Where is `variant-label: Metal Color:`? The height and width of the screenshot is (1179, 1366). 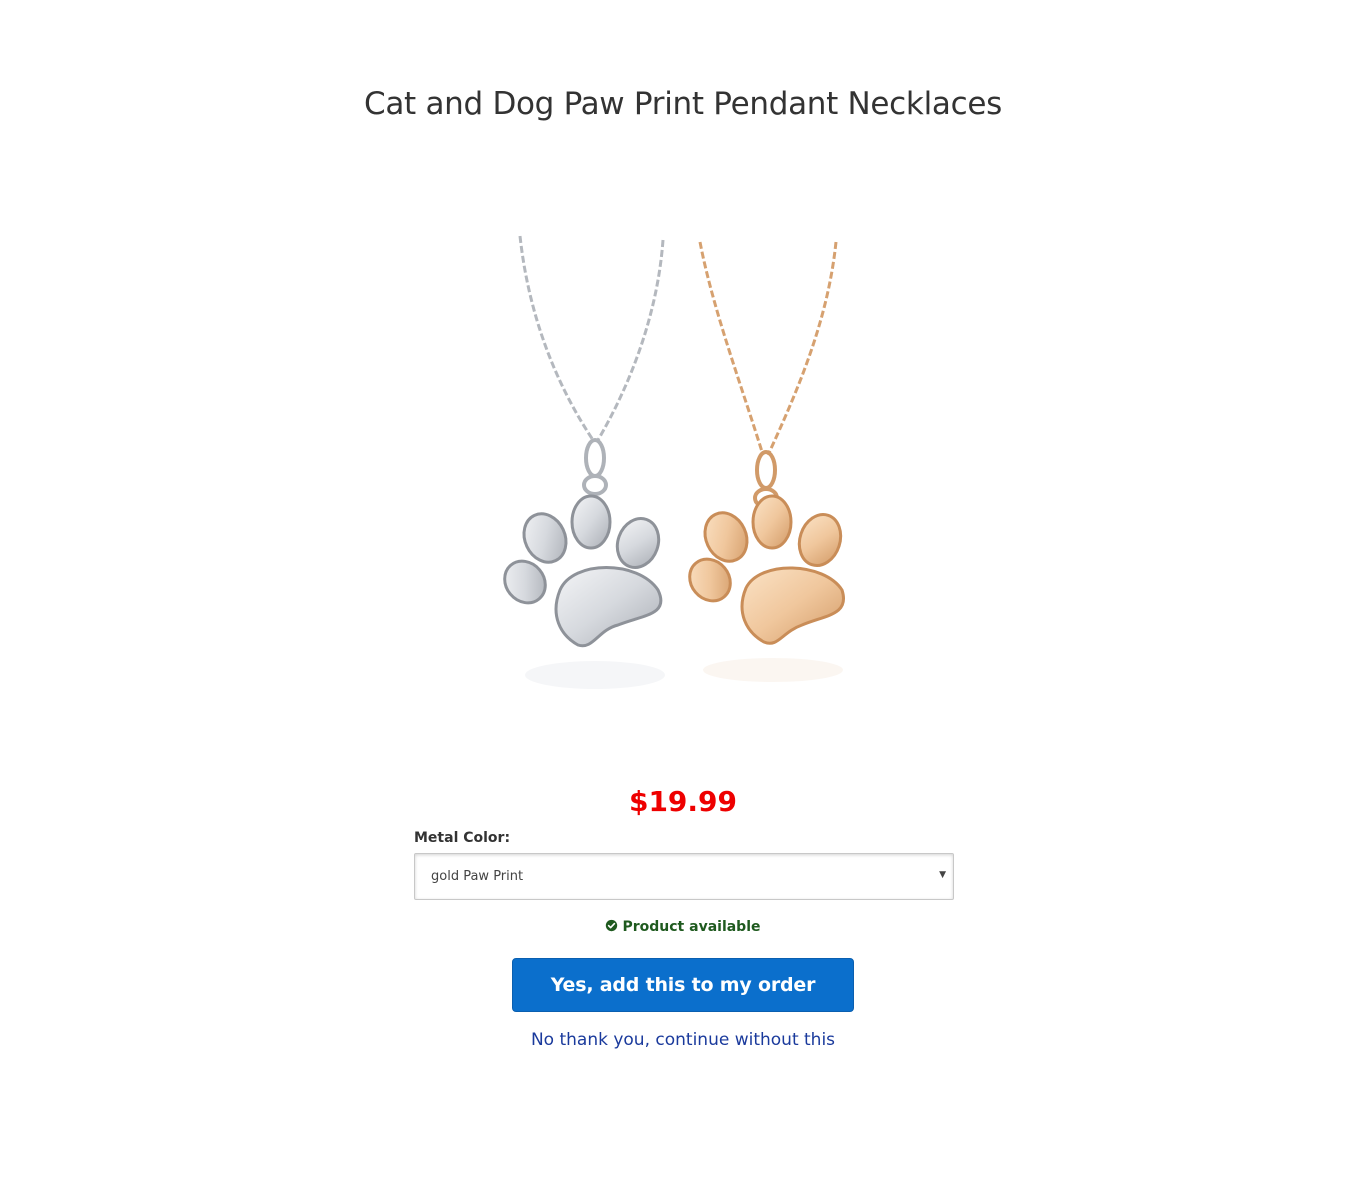 variant-label: Metal Color: is located at coordinates (462, 838).